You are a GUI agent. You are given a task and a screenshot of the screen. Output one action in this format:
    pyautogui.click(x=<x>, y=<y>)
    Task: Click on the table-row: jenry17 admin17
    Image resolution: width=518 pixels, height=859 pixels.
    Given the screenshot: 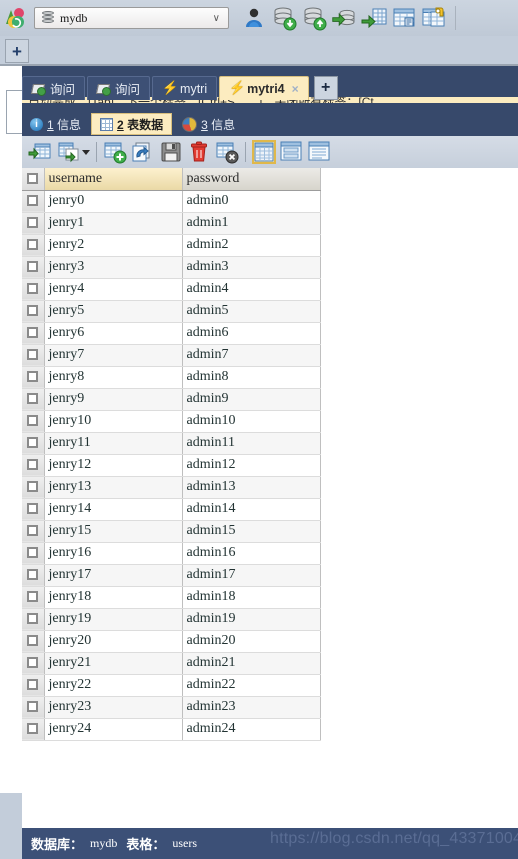 What is the action you would take?
    pyautogui.click(x=171, y=575)
    